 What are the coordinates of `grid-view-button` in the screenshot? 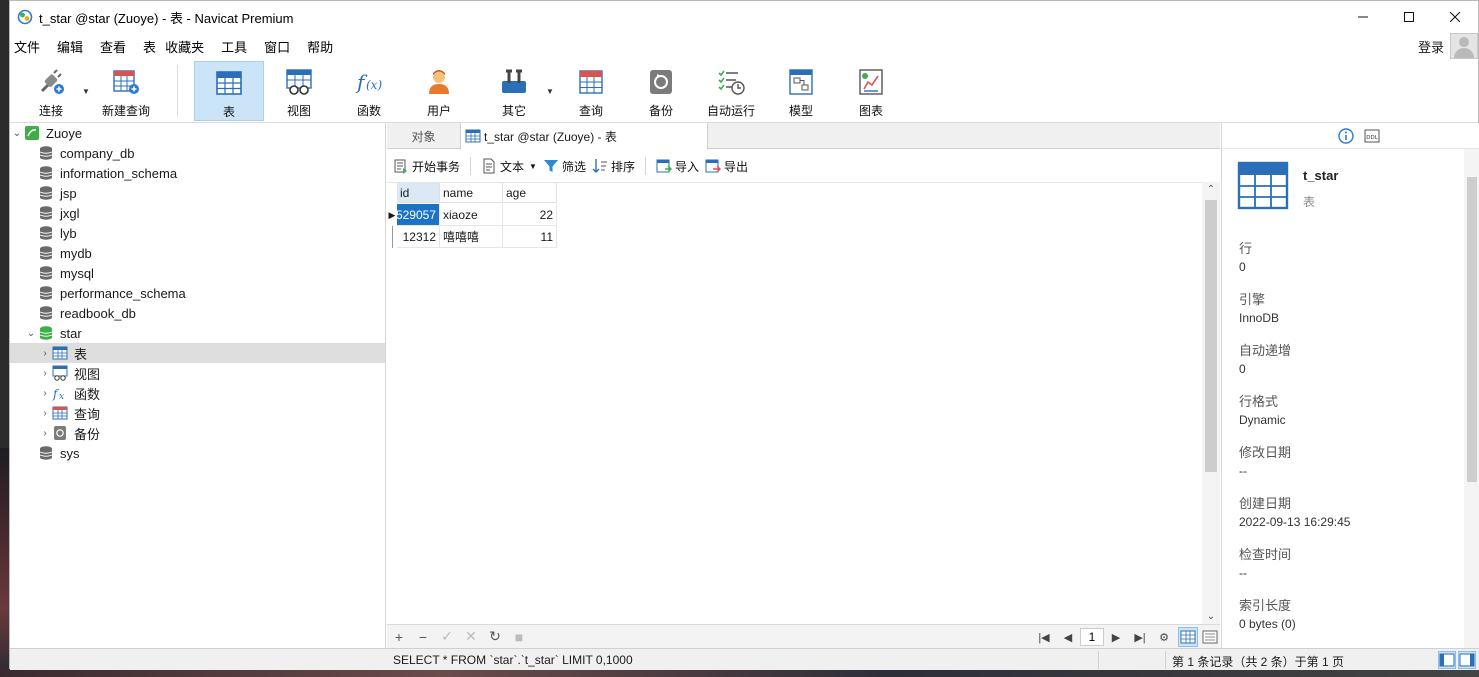 It's located at (1188, 637).